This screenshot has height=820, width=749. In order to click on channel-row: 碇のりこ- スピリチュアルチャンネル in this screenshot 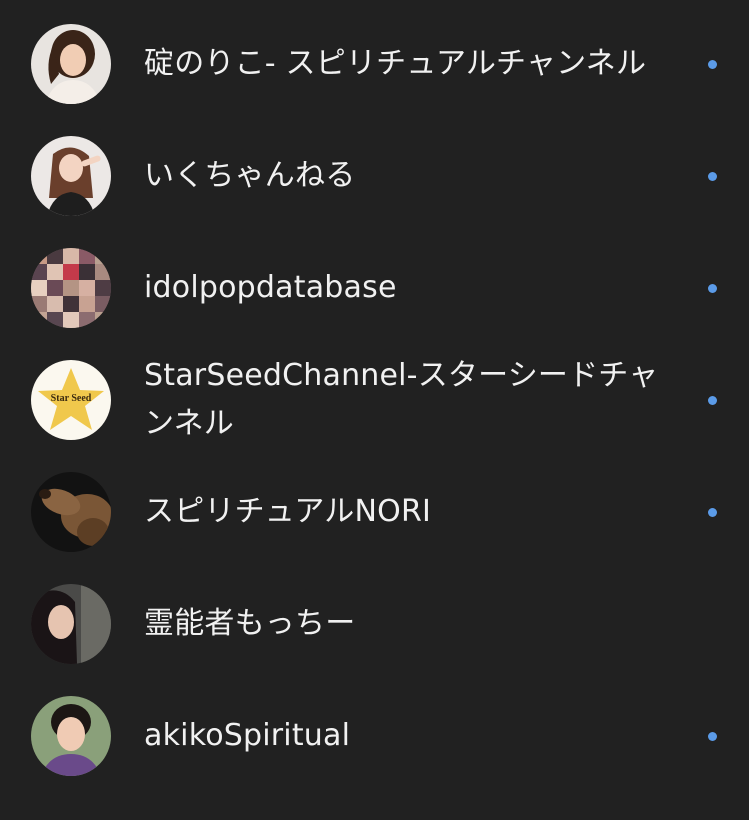, I will do `click(374, 64)`.